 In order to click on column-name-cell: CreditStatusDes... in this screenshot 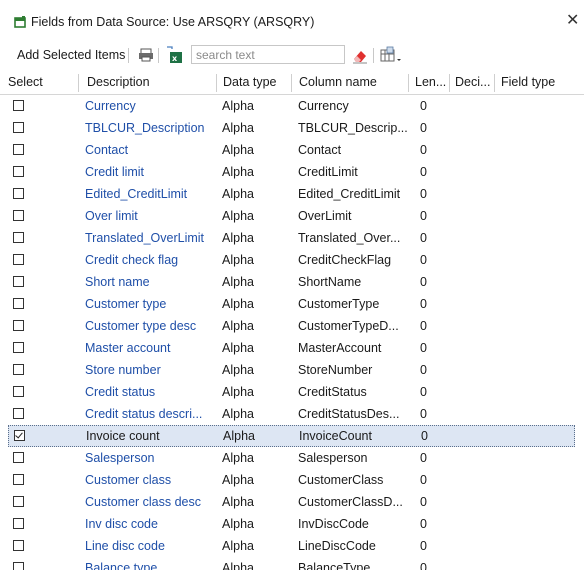, I will do `click(349, 414)`.